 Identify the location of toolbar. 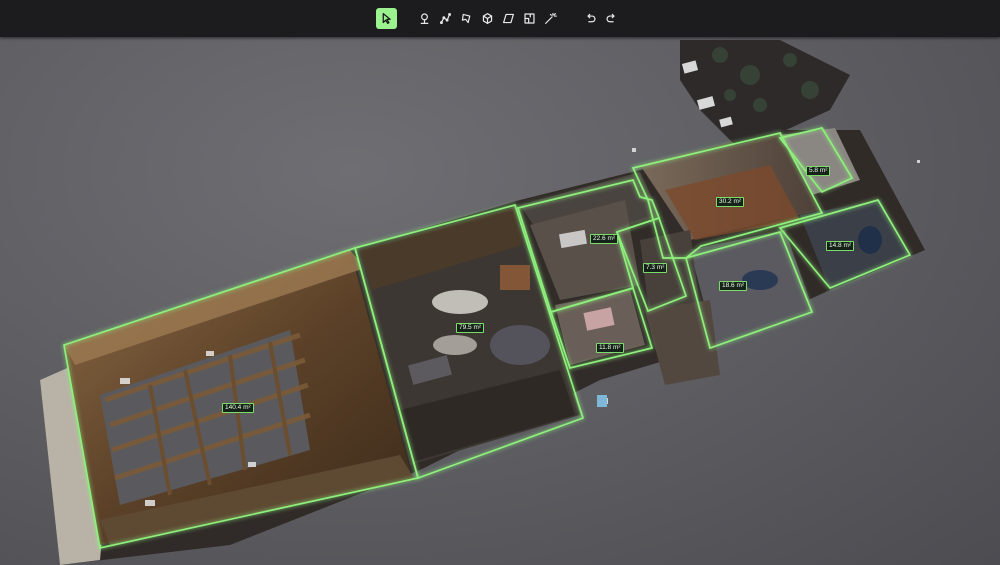
(500, 18).